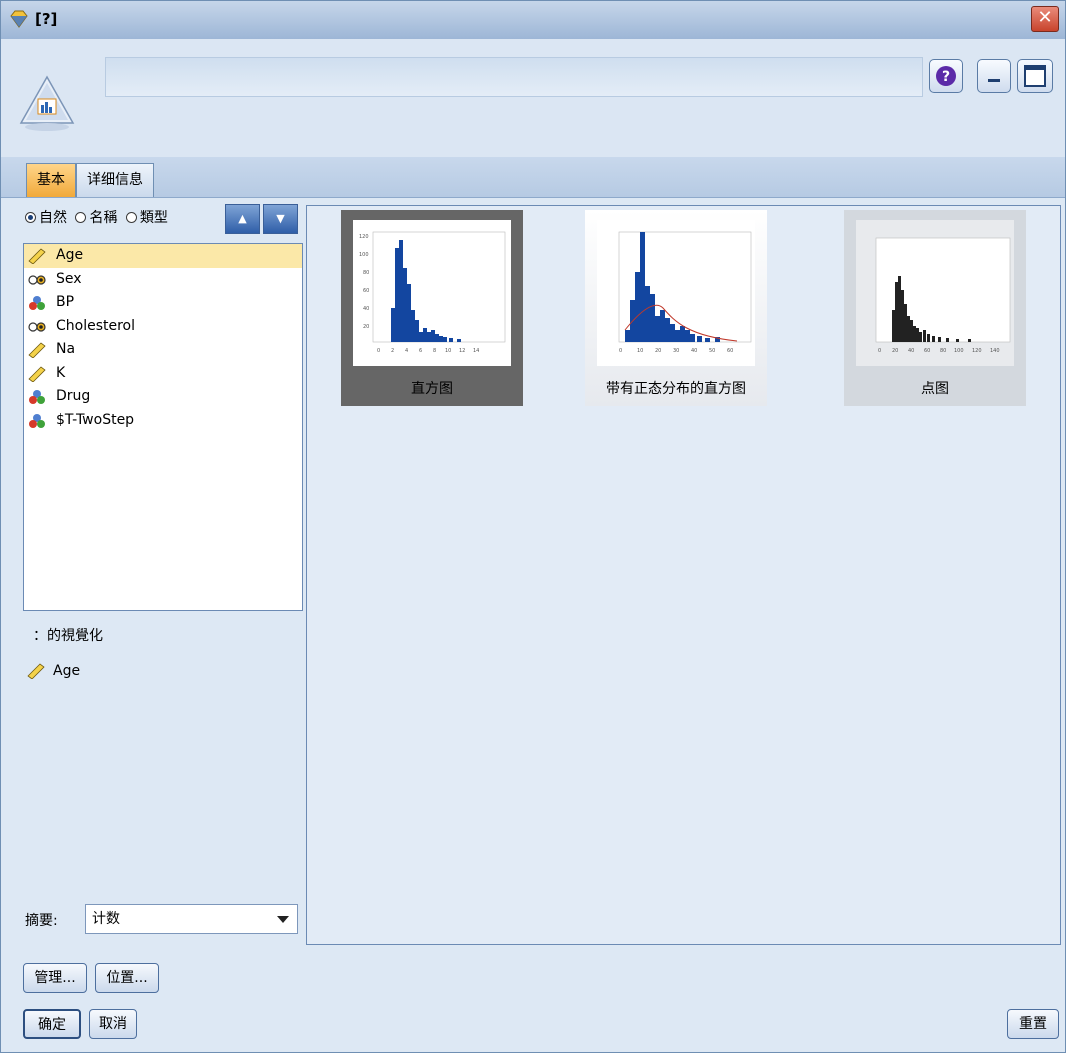  I want to click on svg-text: 12, so click(462, 351).